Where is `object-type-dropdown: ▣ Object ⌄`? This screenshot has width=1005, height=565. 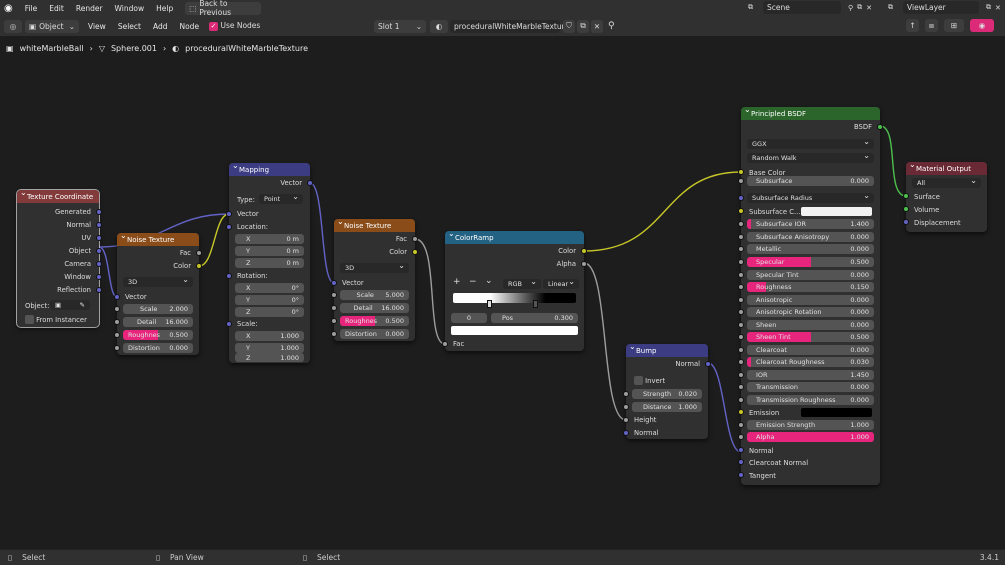
object-type-dropdown: ▣ Object ⌄ is located at coordinates (52, 26).